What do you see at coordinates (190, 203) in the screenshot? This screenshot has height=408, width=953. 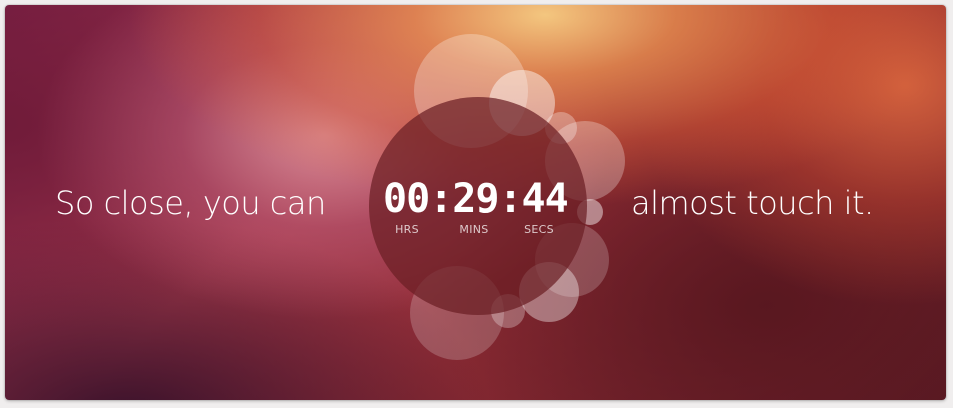 I see `lead-text: So close, you can` at bounding box center [190, 203].